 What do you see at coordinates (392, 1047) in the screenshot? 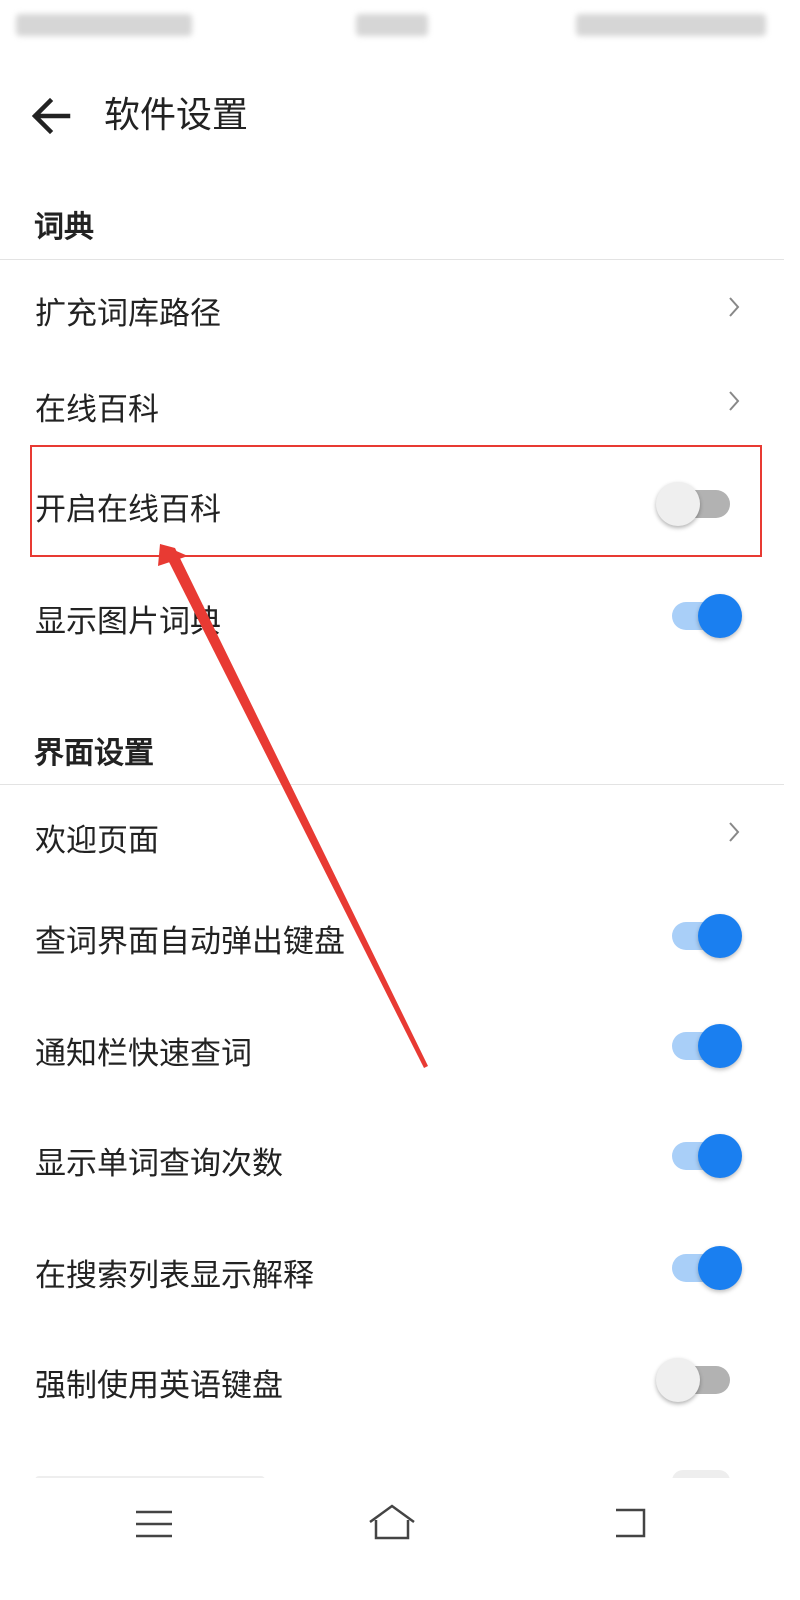
I see `setting-row-notify-quick: 通知栏快速查词` at bounding box center [392, 1047].